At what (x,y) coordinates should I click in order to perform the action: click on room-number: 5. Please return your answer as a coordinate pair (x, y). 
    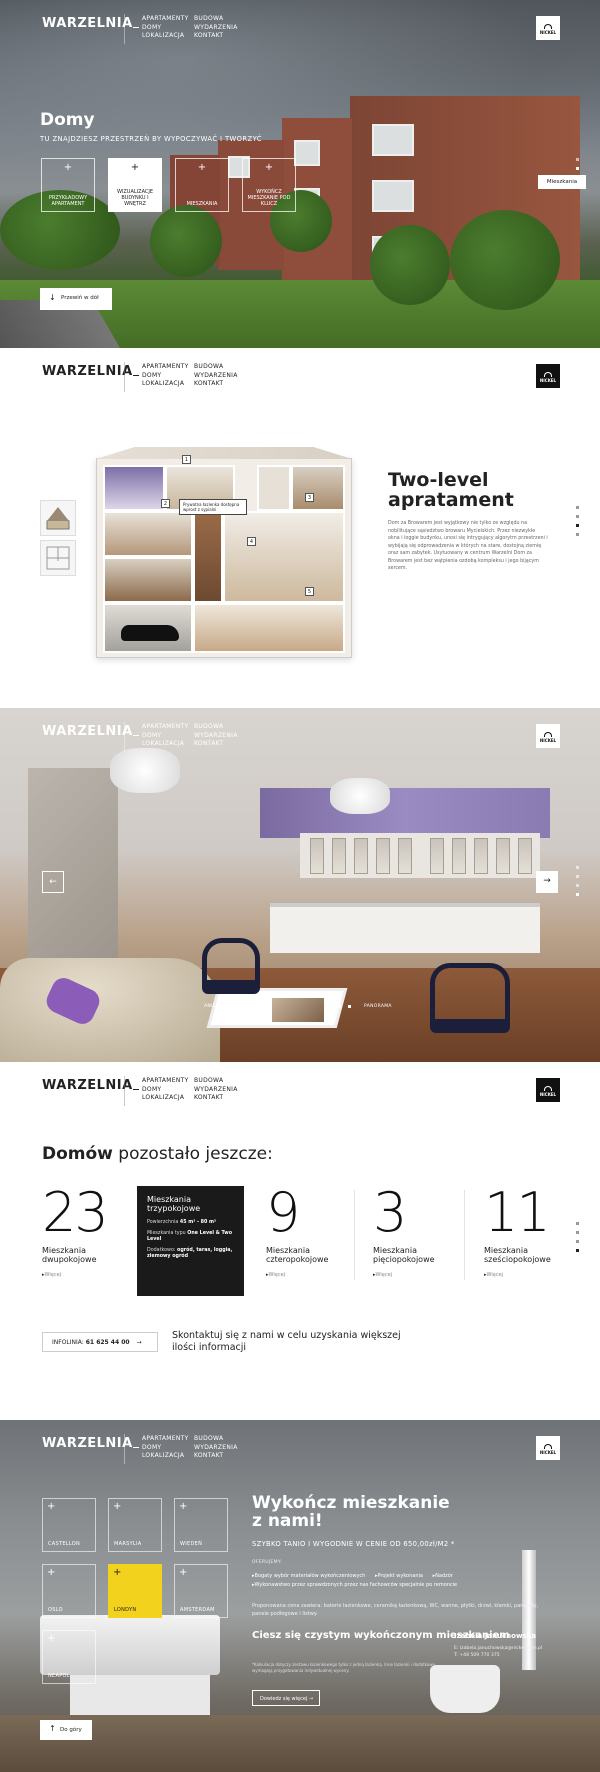
    Looking at the image, I should click on (309, 591).